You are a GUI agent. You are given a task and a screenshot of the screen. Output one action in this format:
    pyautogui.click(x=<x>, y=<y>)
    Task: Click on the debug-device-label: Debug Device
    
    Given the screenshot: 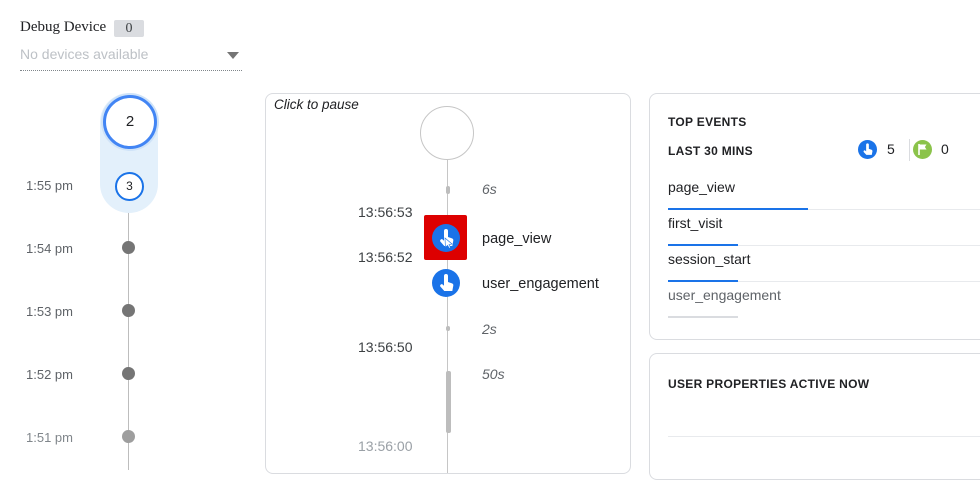 What is the action you would take?
    pyautogui.click(x=63, y=27)
    